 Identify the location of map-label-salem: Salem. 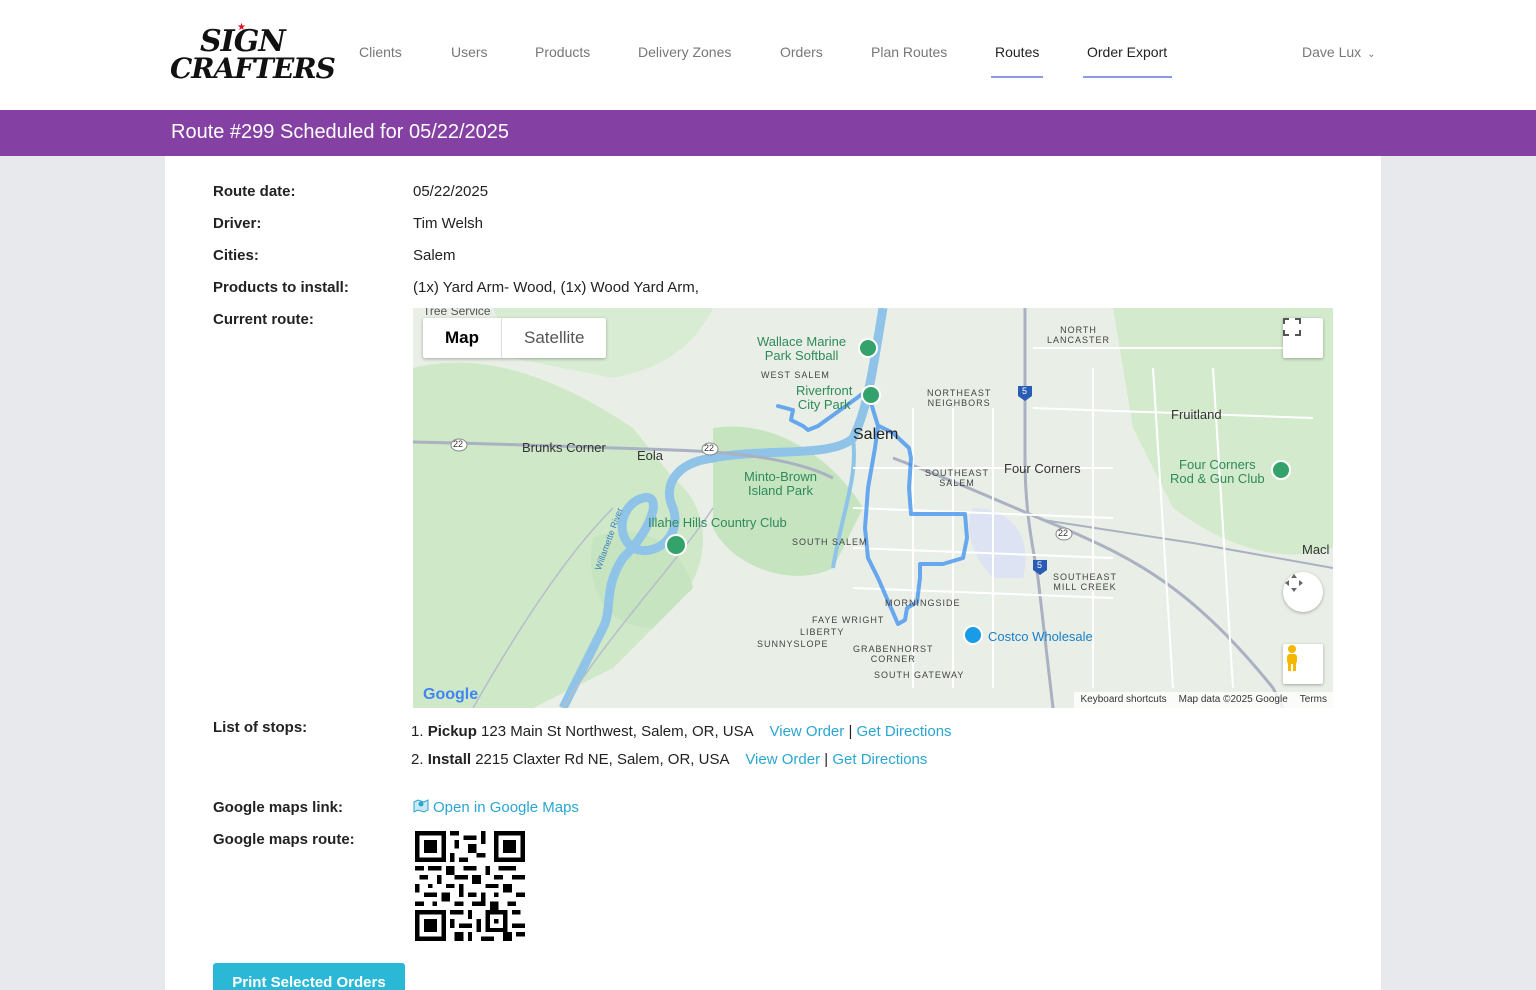
(876, 434).